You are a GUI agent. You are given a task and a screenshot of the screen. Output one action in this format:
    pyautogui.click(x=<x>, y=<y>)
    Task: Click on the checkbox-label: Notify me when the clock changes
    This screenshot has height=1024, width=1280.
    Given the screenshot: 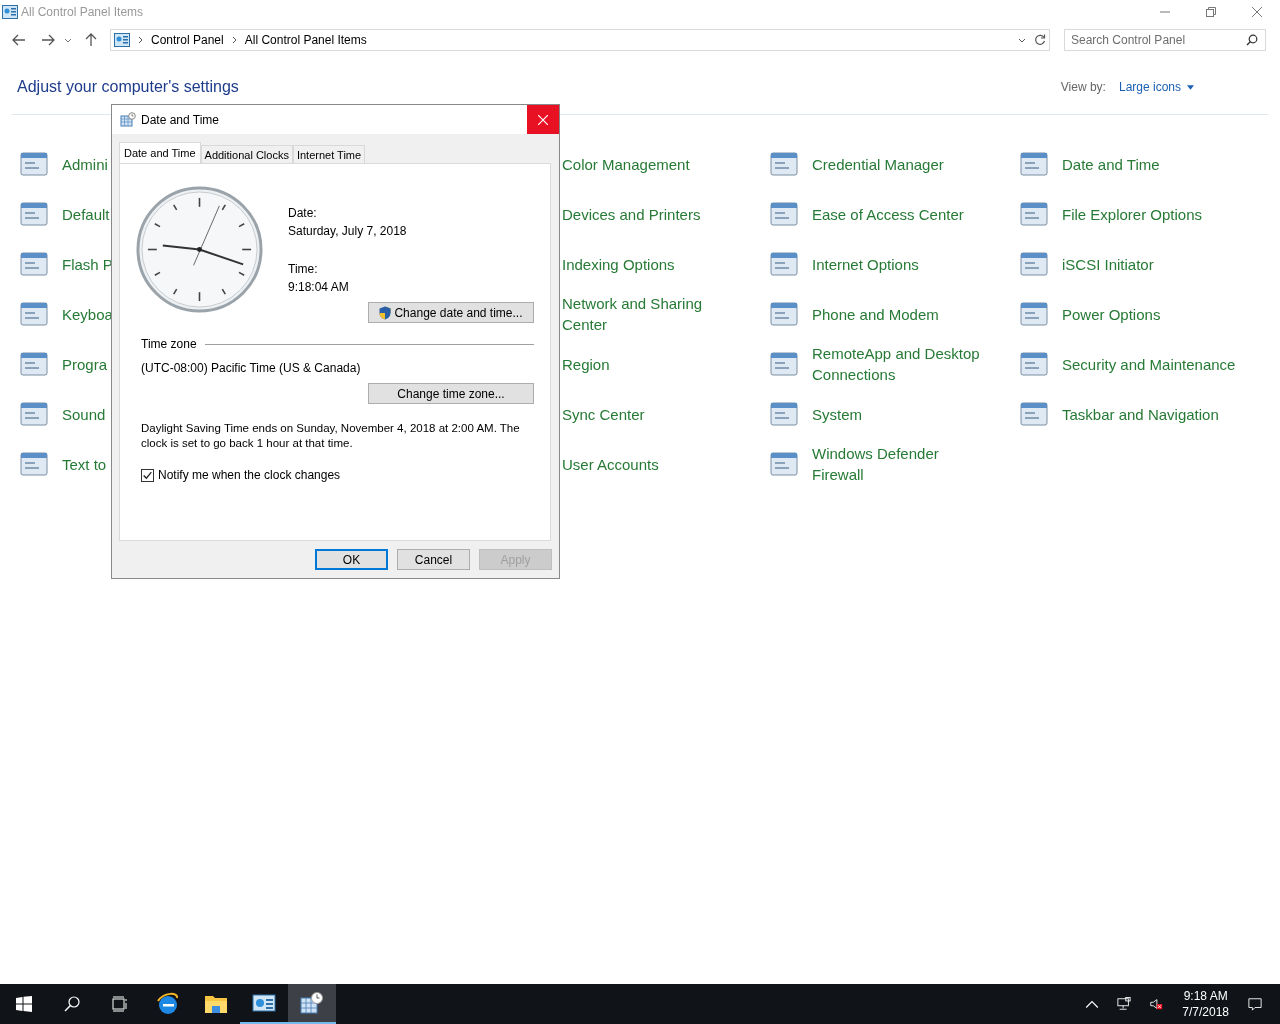 What is the action you would take?
    pyautogui.click(x=249, y=475)
    